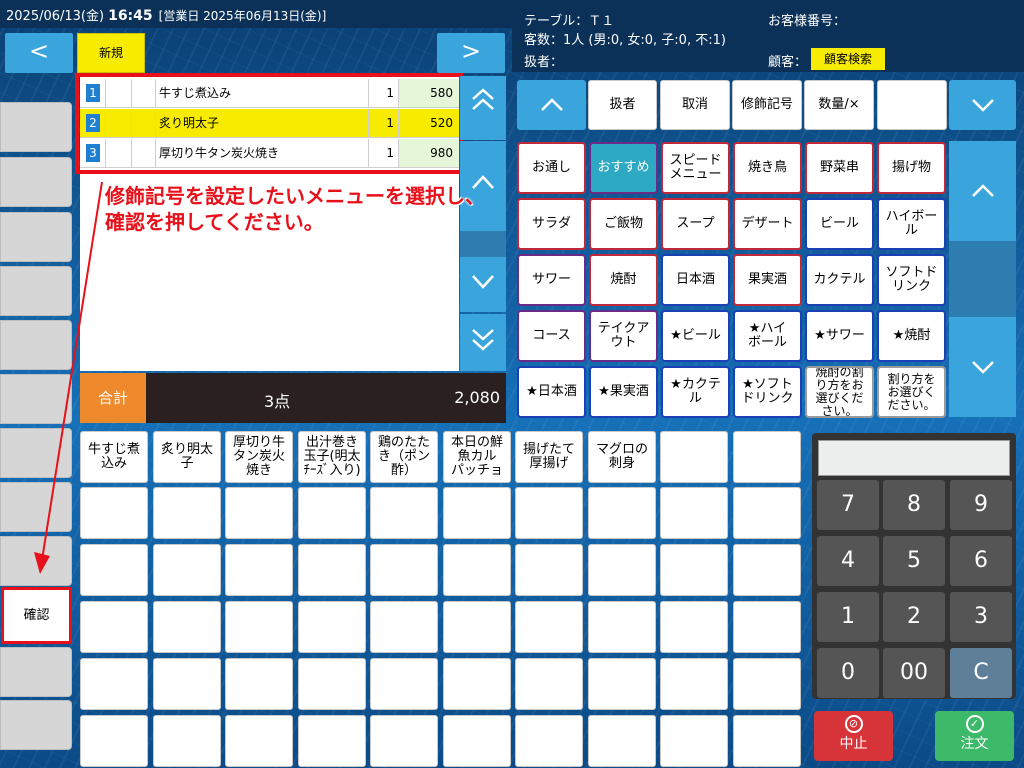 The image size is (1024, 768). What do you see at coordinates (911, 392) in the screenshot?
I see `category-button: 割り方を お選びく ださい。` at bounding box center [911, 392].